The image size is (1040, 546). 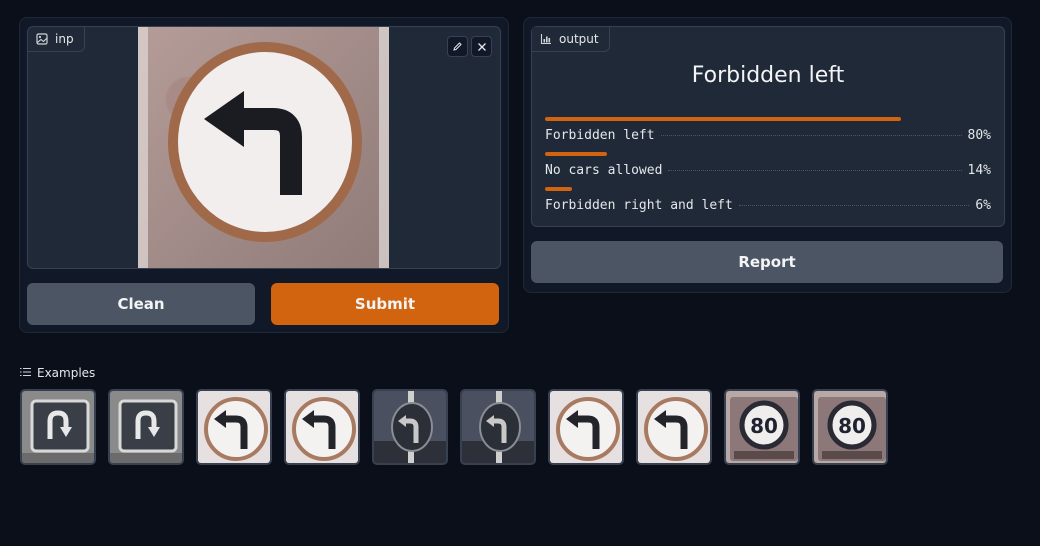 I want to click on output-label: output, so click(x=571, y=39).